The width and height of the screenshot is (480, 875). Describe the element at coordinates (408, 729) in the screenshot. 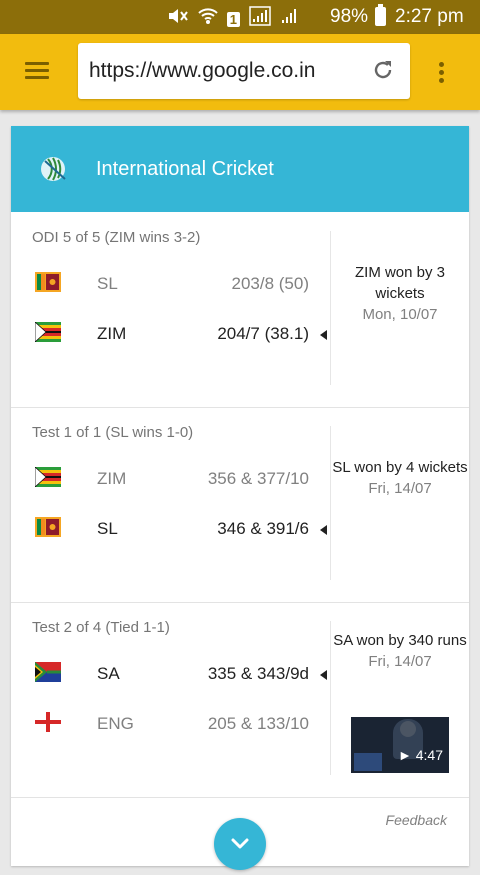

I see `video-person-head` at that location.